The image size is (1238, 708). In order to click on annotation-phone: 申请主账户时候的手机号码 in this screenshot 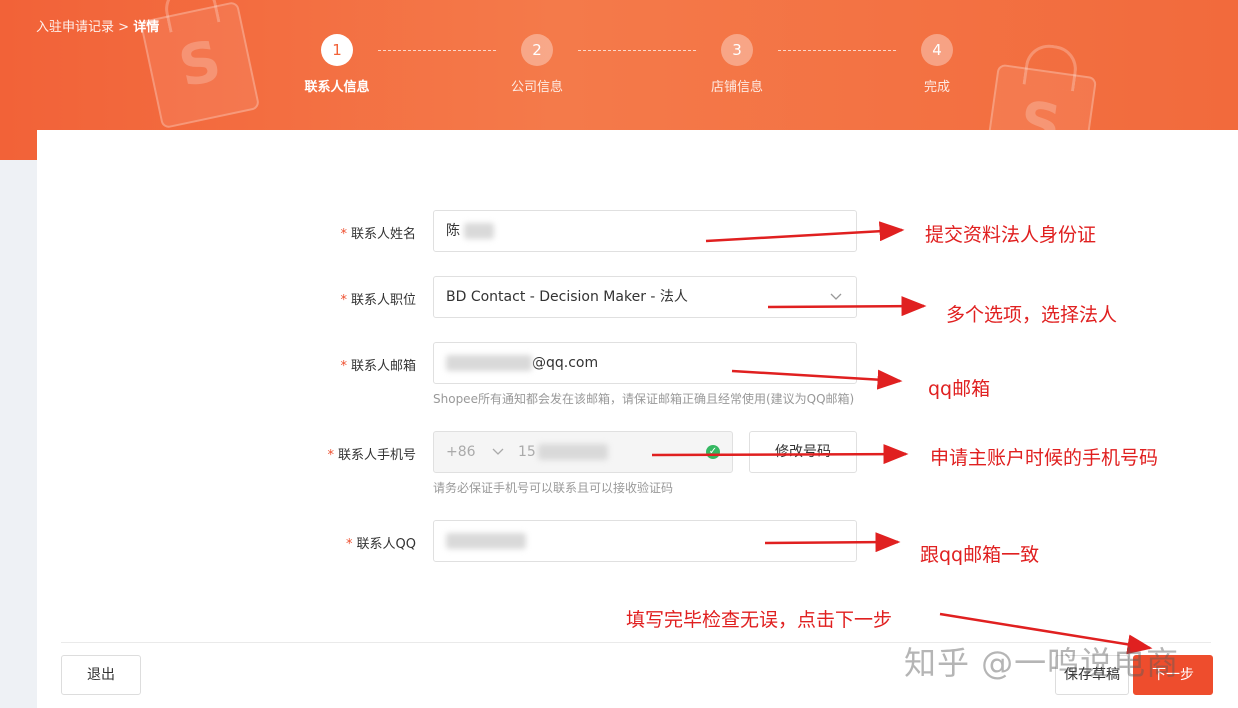, I will do `click(1044, 458)`.